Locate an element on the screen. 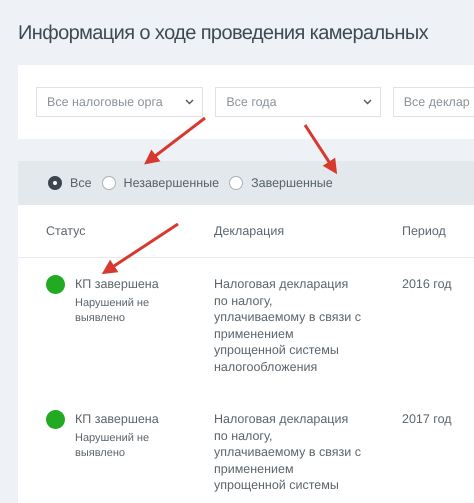 The image size is (474, 503). status-radio: Все is located at coordinates (70, 183).